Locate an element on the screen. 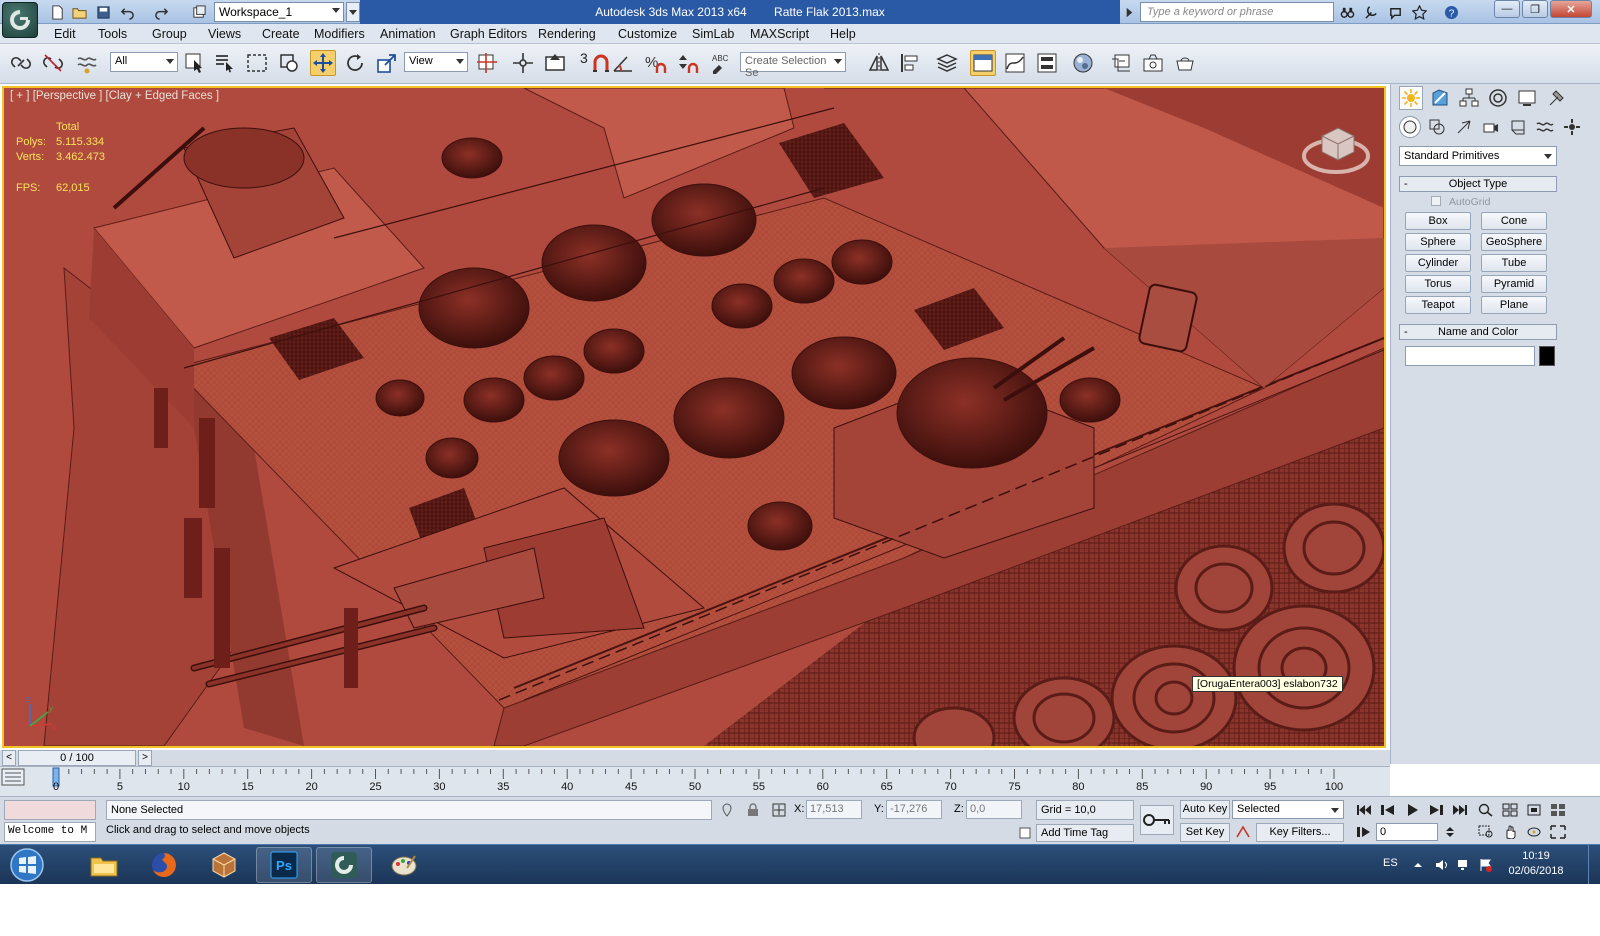 This screenshot has height=936, width=1600. menu-animation: Animation is located at coordinates (408, 34).